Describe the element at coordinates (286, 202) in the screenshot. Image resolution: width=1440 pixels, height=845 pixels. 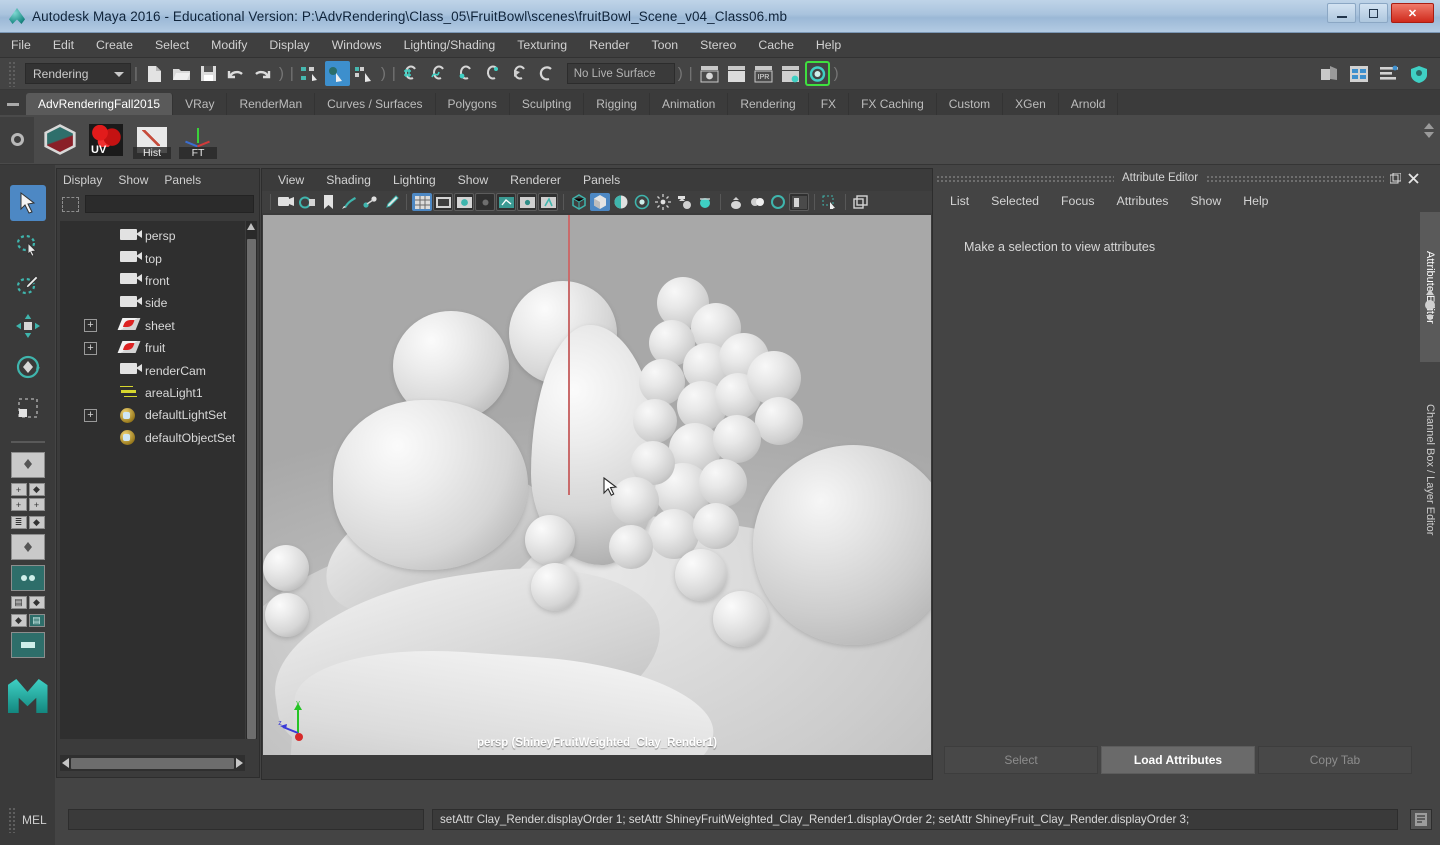
I see `camera-attributes-icon` at that location.